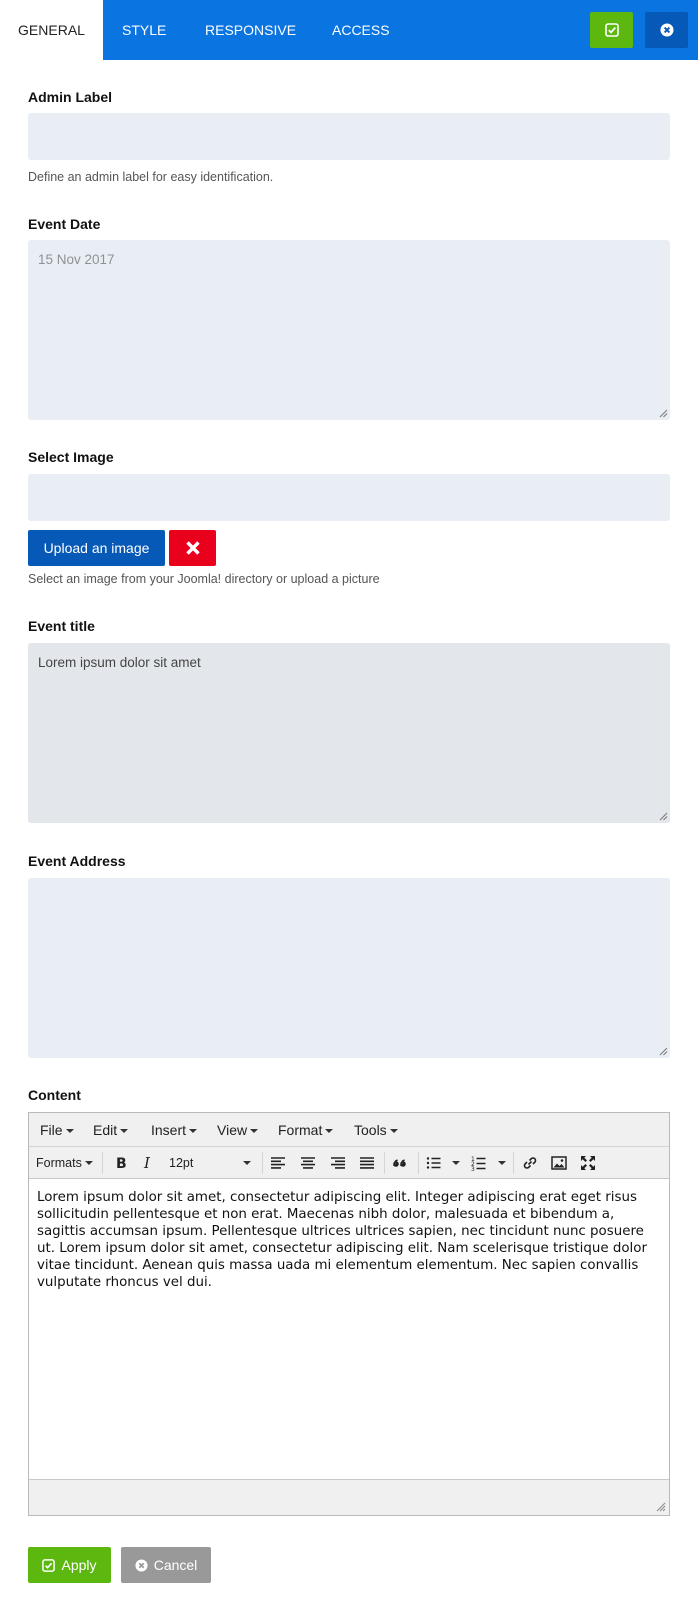 The width and height of the screenshot is (698, 1613). I want to click on apply-button: Apply, so click(69, 1565).